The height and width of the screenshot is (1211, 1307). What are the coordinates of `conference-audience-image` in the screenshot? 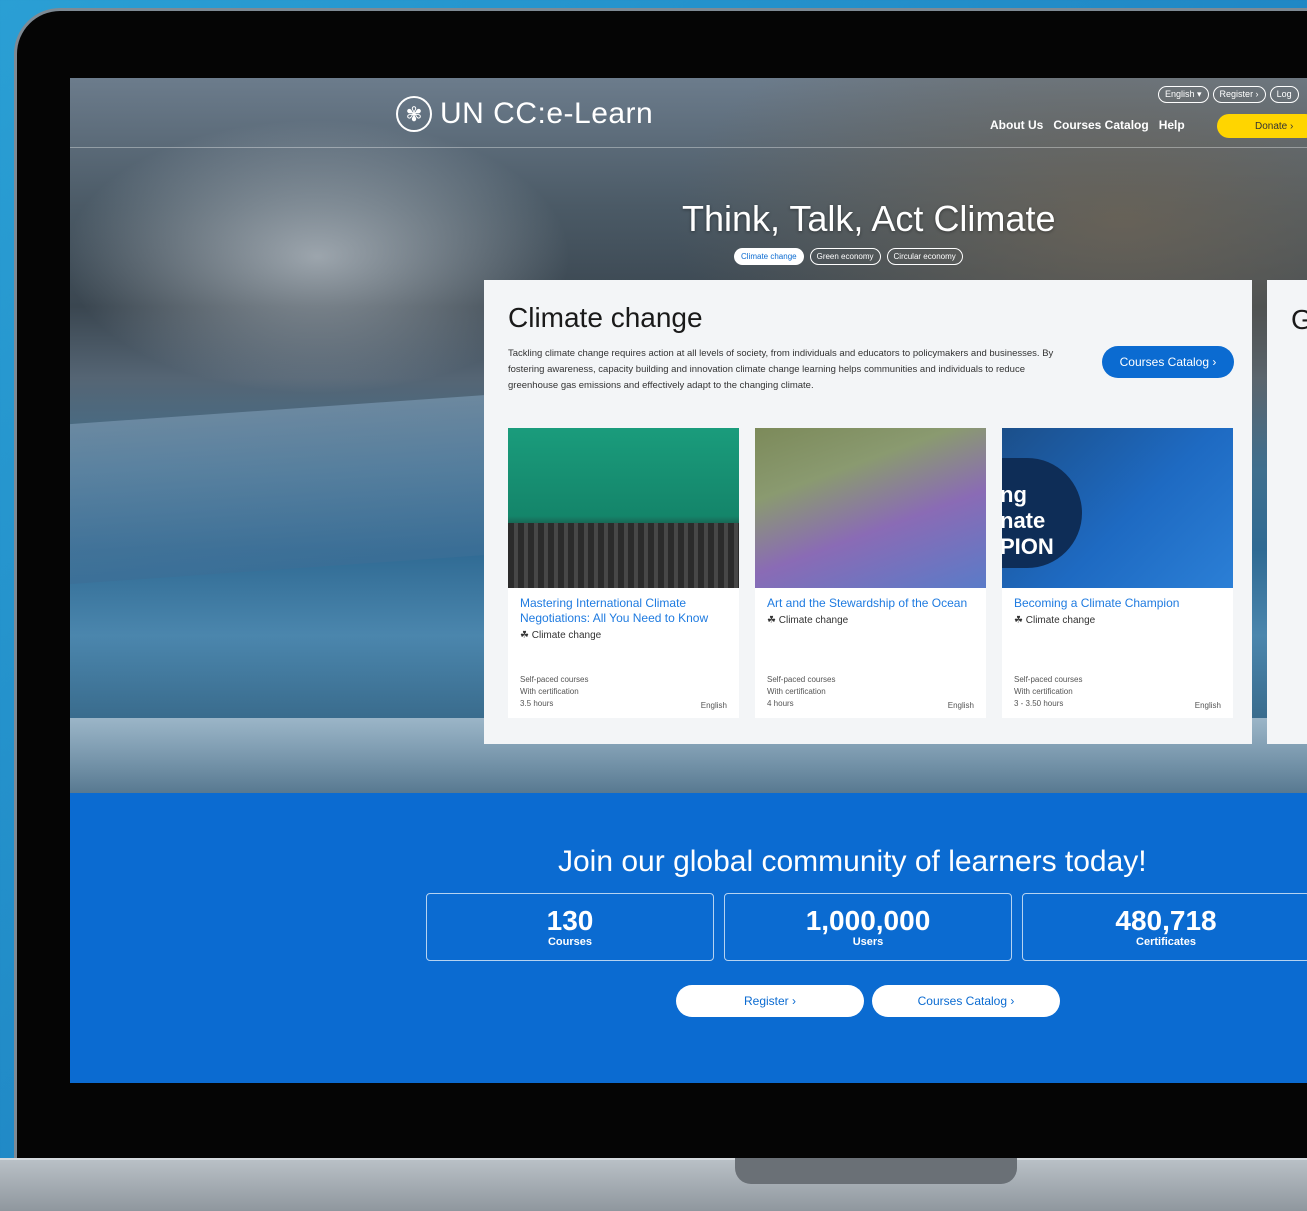 It's located at (623, 555).